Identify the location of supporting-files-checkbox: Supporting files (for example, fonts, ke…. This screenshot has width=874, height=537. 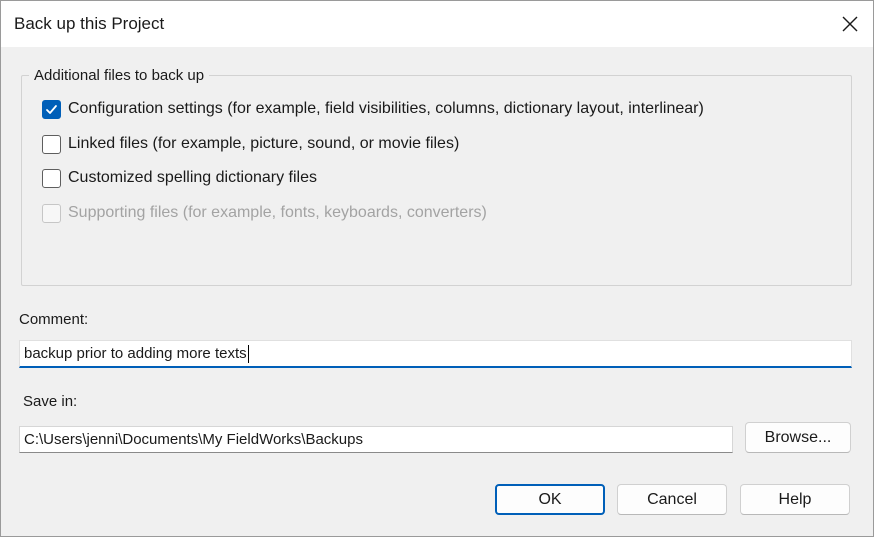
(264, 213).